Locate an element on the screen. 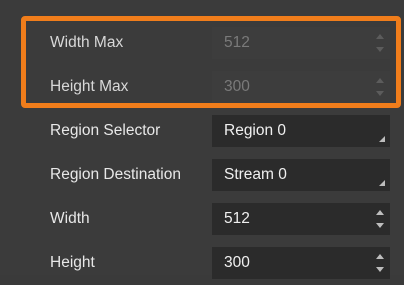  region-destination-combo: Stream 0 is located at coordinates (301, 175).